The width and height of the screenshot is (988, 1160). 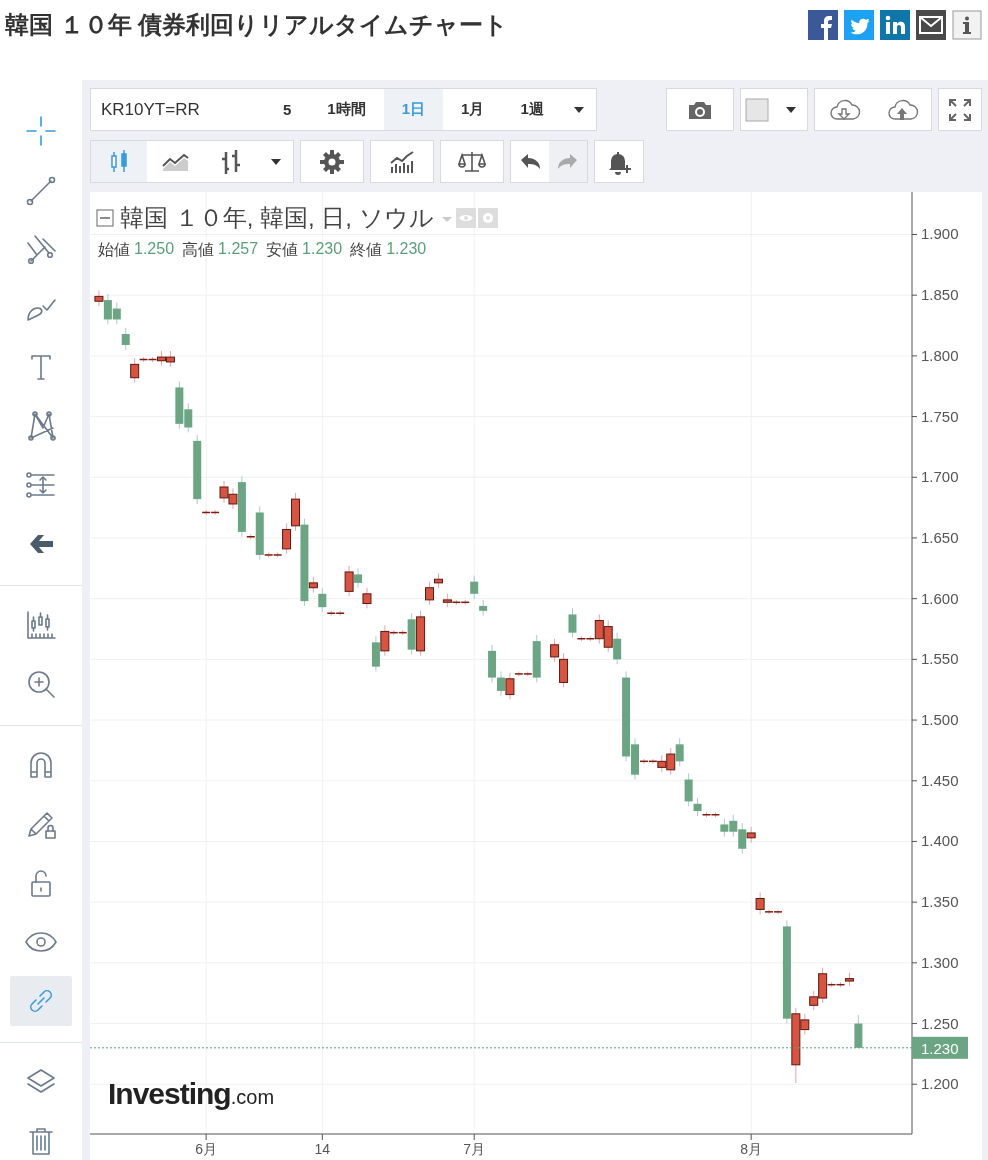 I want to click on price-axis-label: 1.400, so click(x=940, y=841).